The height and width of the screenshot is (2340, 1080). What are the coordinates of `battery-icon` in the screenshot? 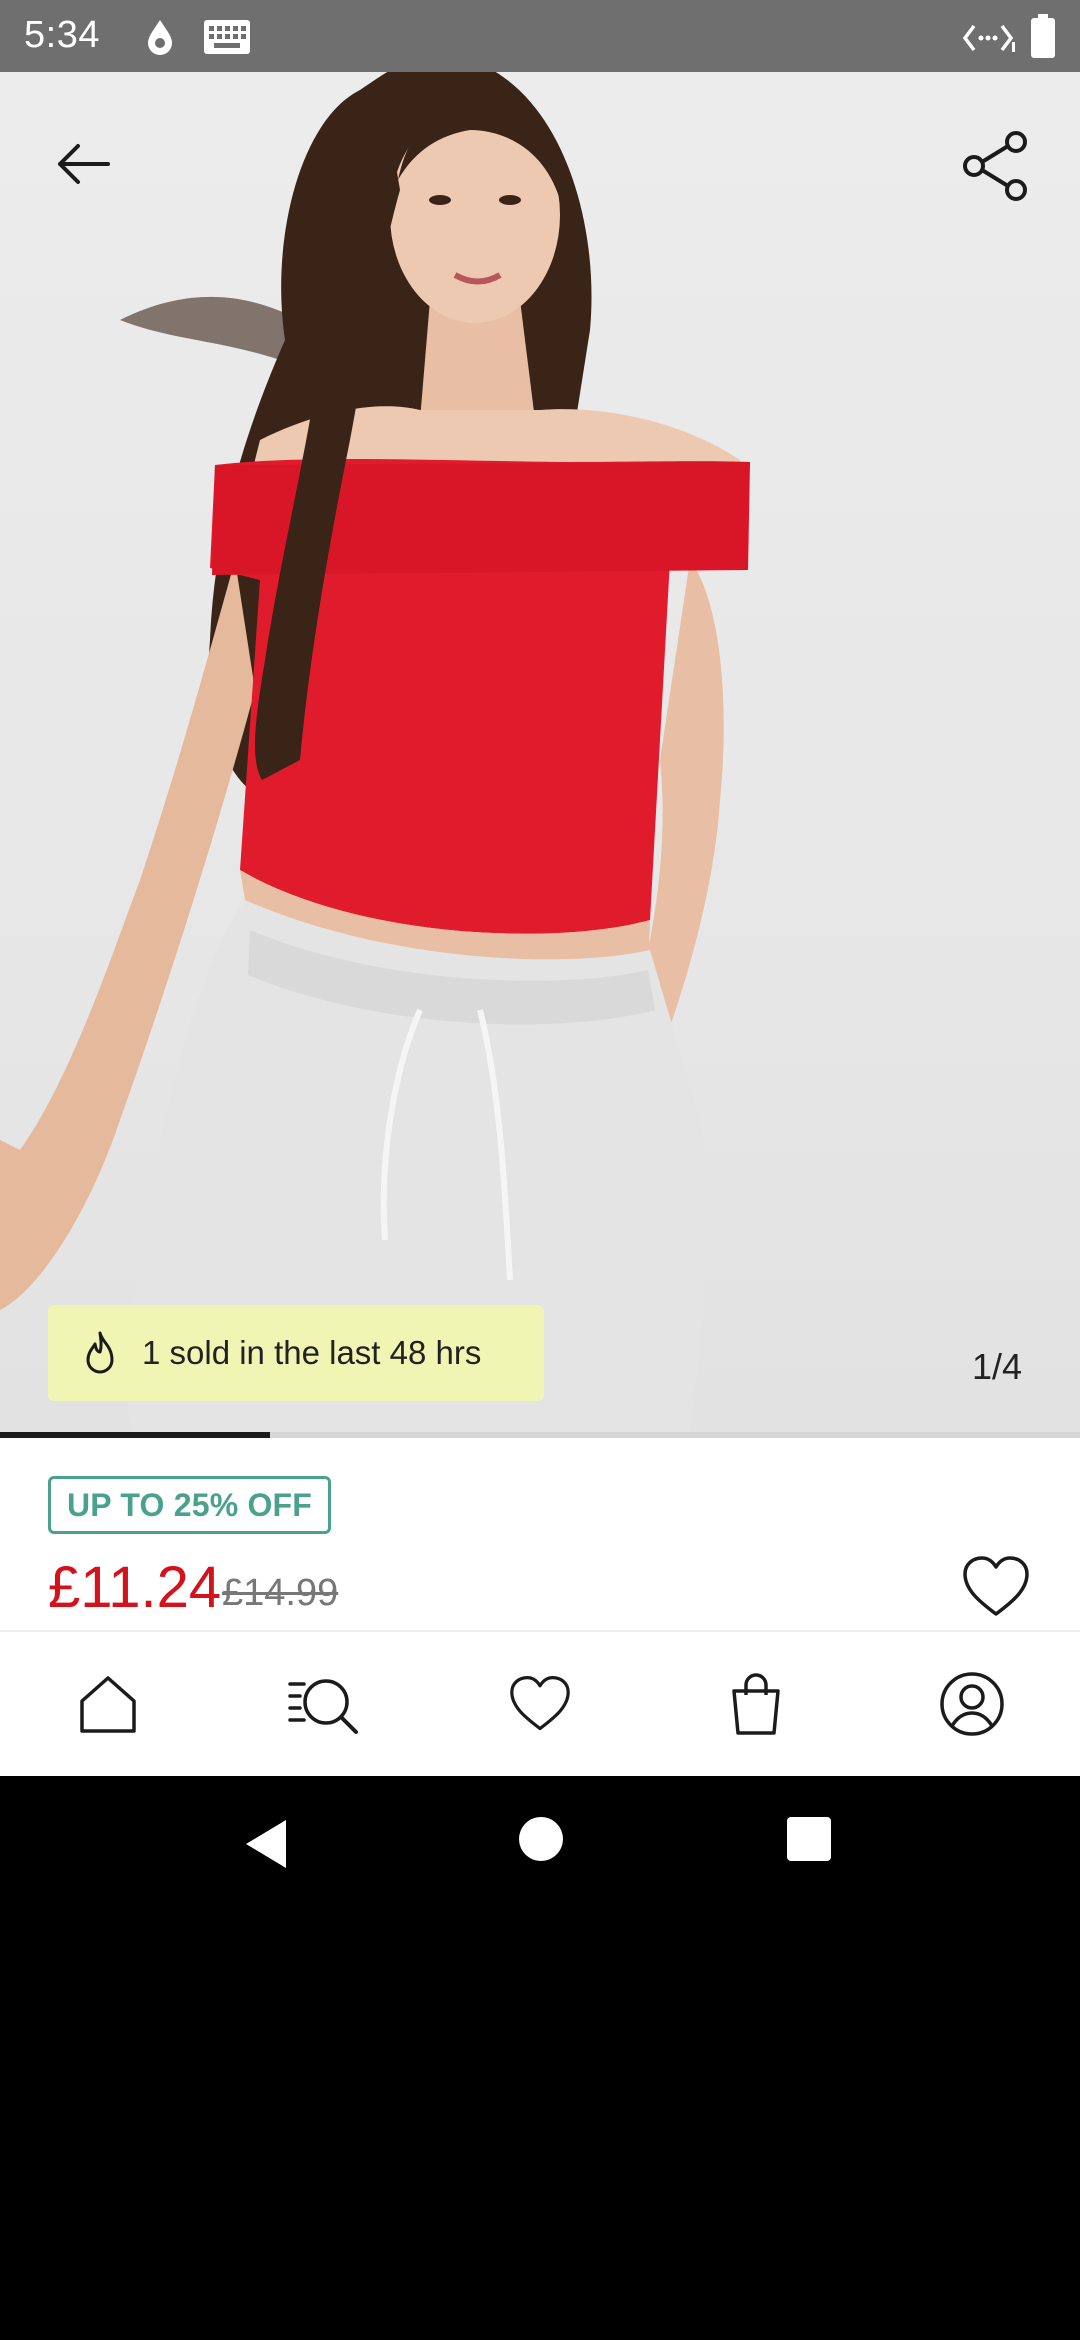 It's located at (1043, 36).